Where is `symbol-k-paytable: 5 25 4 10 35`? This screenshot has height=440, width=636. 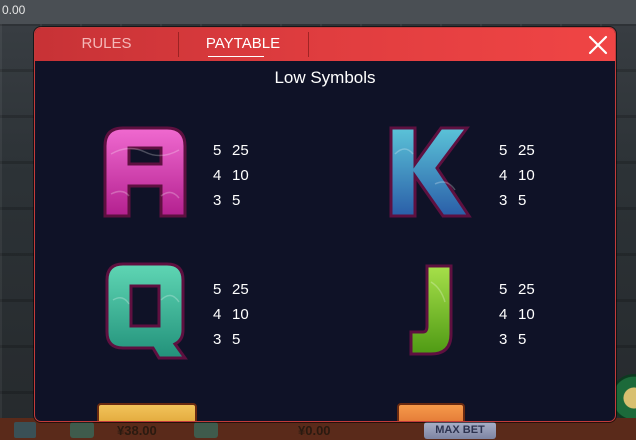
symbol-k-paytable: 5 25 4 10 35 is located at coordinates (517, 175).